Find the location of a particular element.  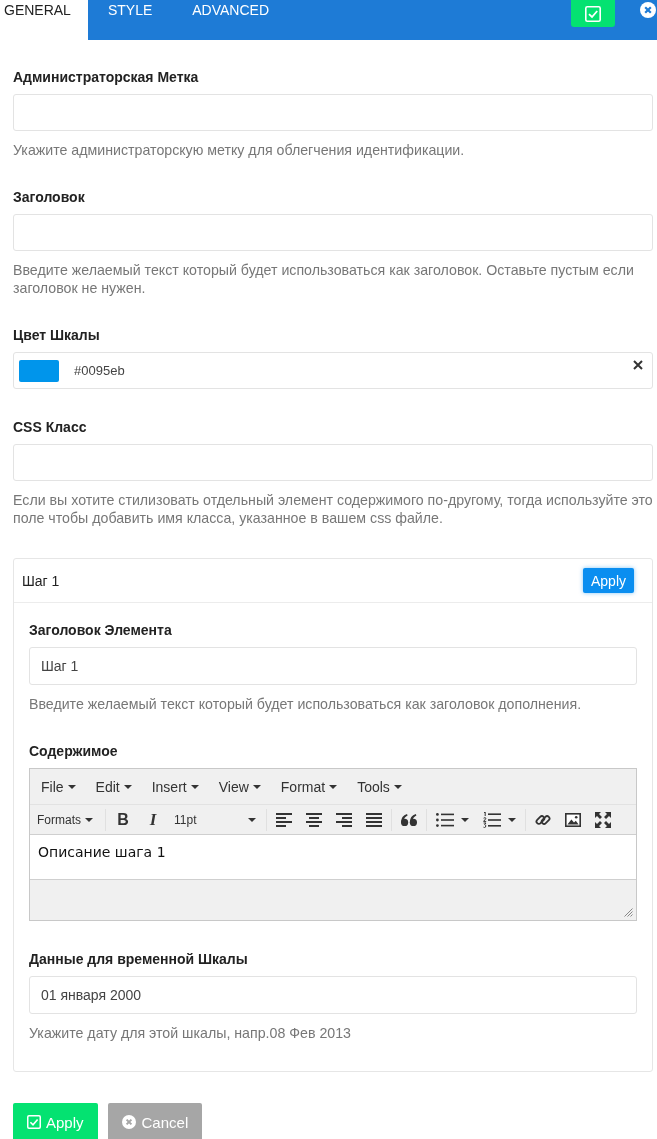

help-text: Укажите администраторскую метку для облегчения идентификации. is located at coordinates (239, 150).